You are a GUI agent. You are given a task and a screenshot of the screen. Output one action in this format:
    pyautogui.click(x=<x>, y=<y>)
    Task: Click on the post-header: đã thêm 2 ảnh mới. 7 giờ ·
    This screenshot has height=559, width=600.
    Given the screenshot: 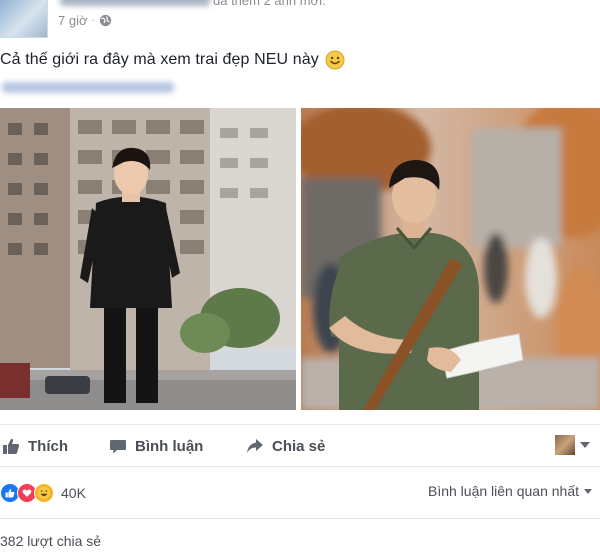 What is the action you would take?
    pyautogui.click(x=300, y=19)
    